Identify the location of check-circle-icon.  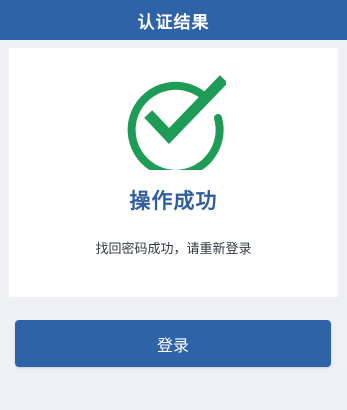
(176, 122).